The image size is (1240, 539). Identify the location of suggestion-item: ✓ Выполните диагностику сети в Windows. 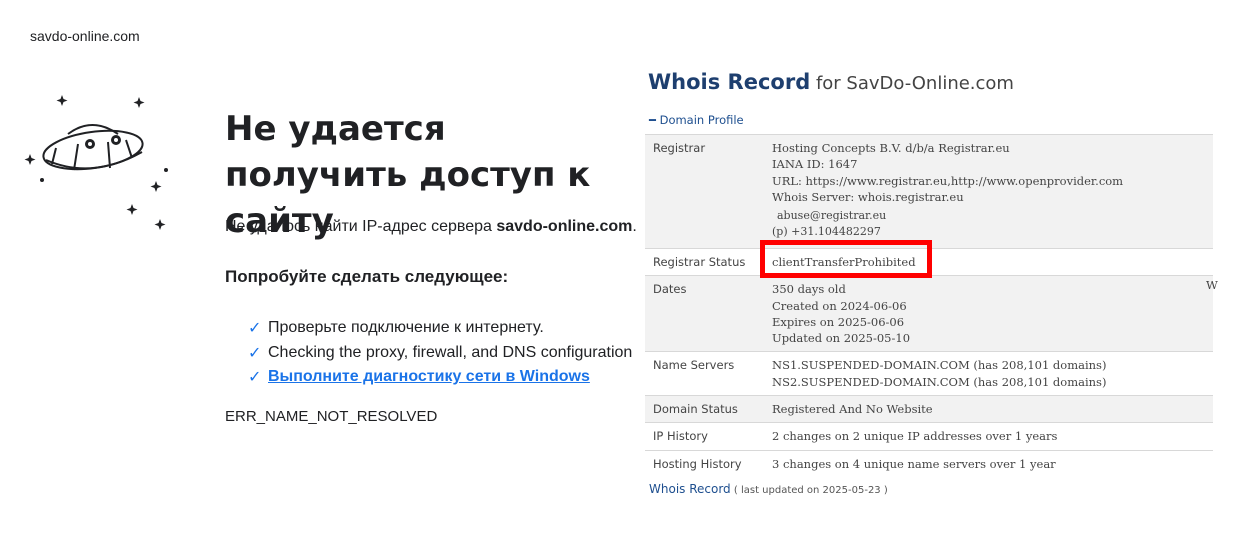
(440, 377).